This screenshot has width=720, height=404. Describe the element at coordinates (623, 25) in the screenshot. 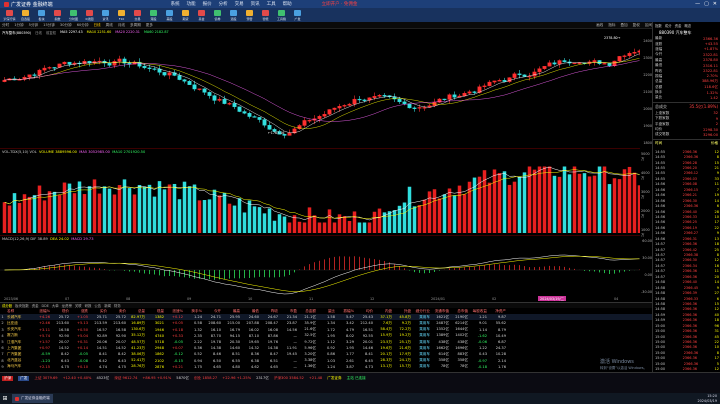

I see `chart-tool-button: 叠加` at that location.